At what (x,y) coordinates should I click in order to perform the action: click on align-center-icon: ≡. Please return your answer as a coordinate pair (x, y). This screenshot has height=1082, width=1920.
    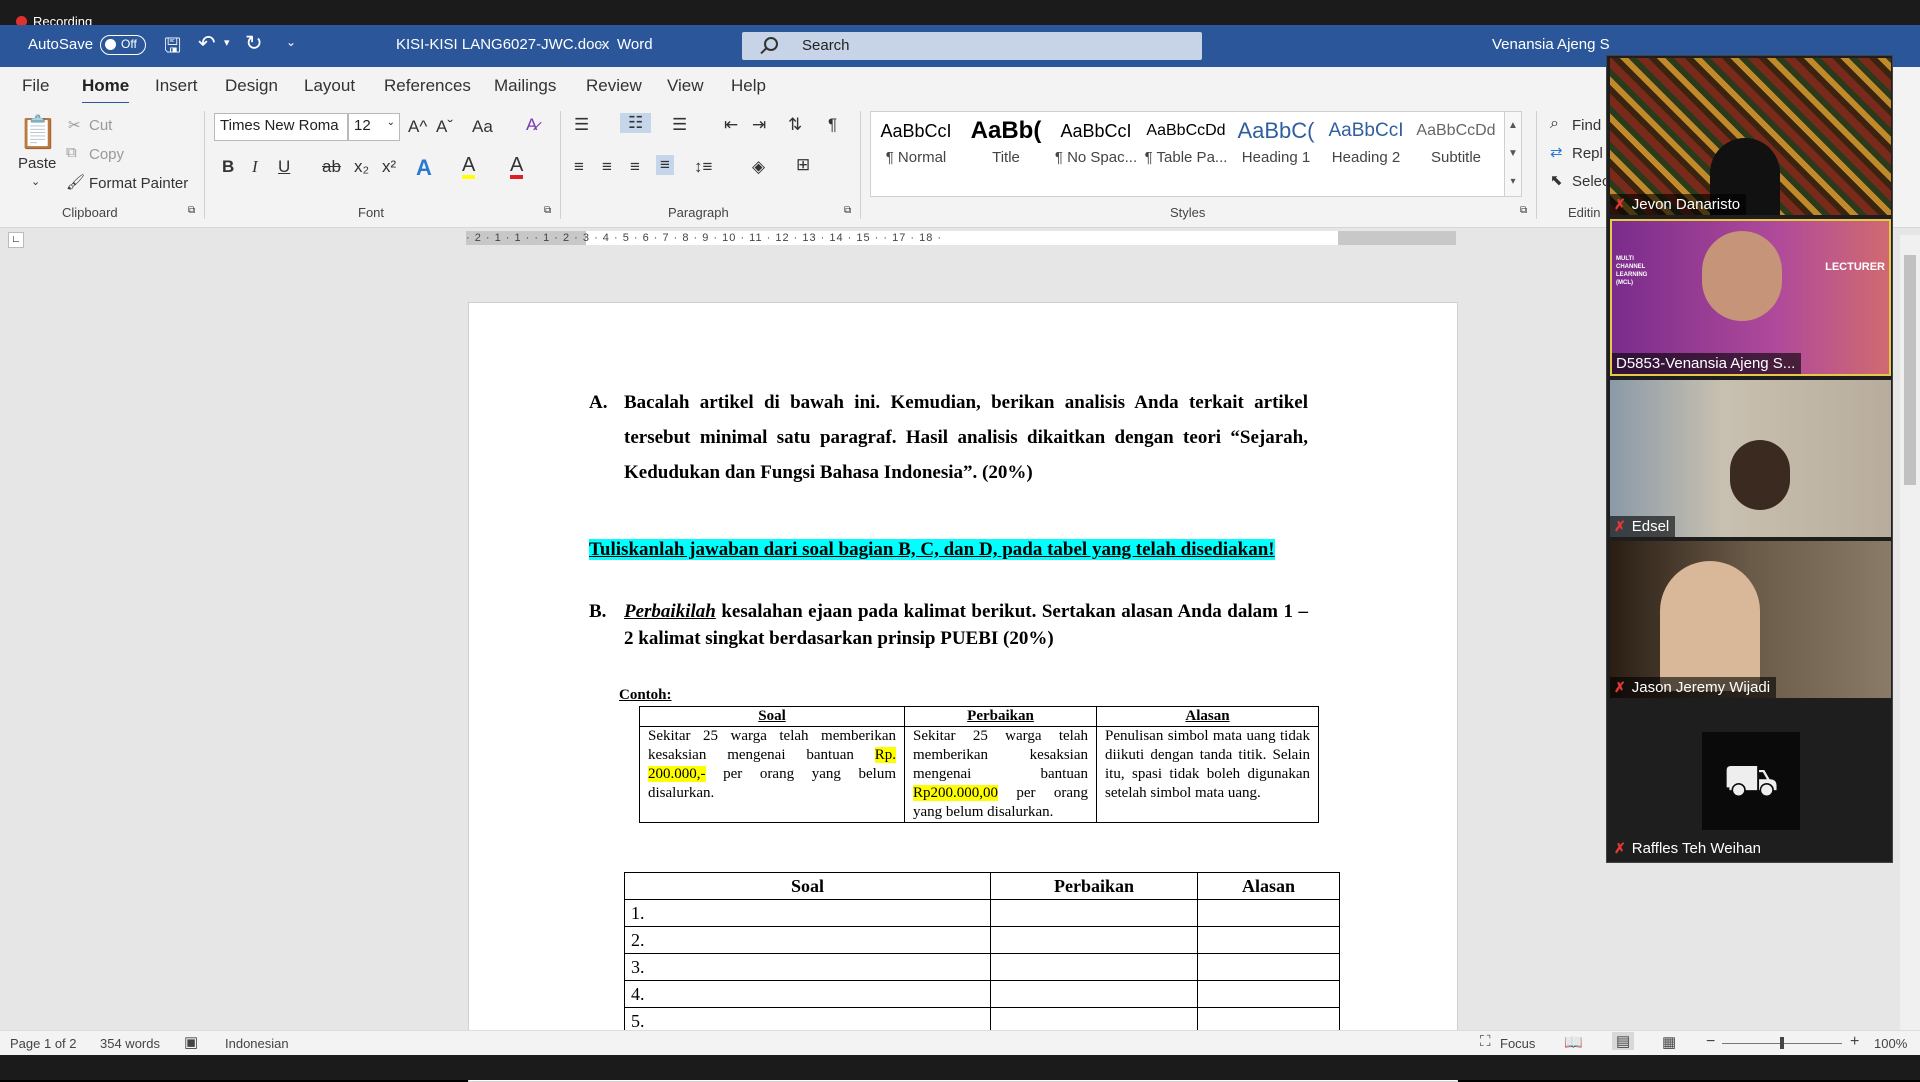
    Looking at the image, I should click on (607, 167).